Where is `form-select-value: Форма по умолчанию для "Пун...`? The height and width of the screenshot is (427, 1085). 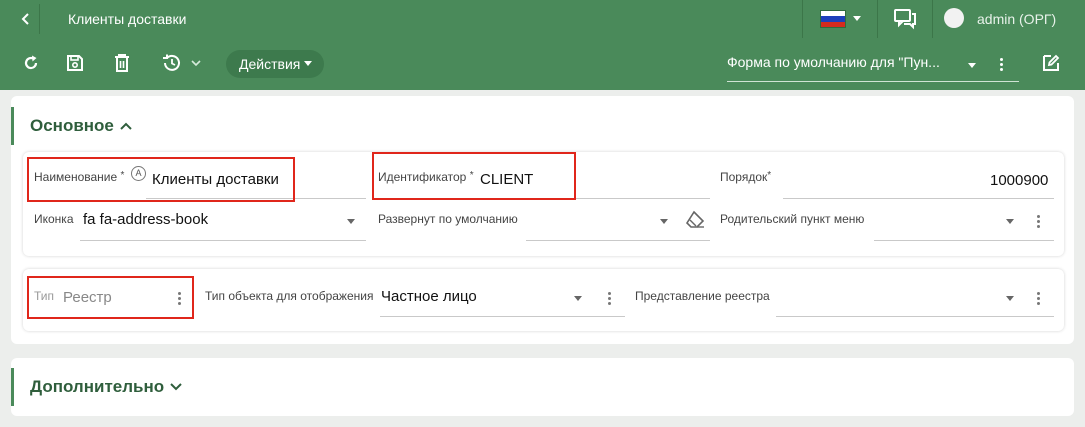
form-select-value: Форма по умолчанию для "Пун... is located at coordinates (833, 62).